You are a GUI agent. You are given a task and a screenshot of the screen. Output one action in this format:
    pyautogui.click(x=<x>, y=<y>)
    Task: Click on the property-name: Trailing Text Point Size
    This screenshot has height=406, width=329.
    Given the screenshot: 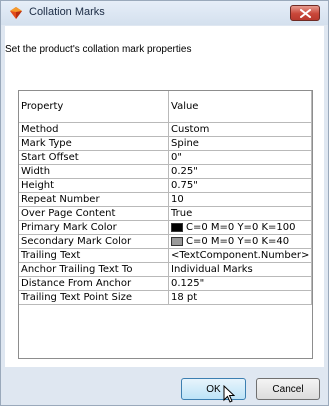 What is the action you would take?
    pyautogui.click(x=94, y=298)
    